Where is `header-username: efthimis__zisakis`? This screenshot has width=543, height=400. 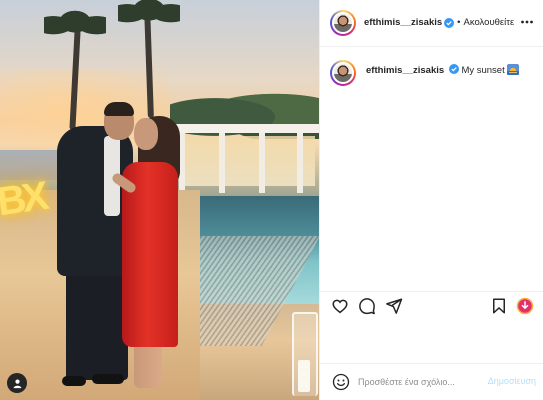
header-username: efthimis__zisakis is located at coordinates (403, 22).